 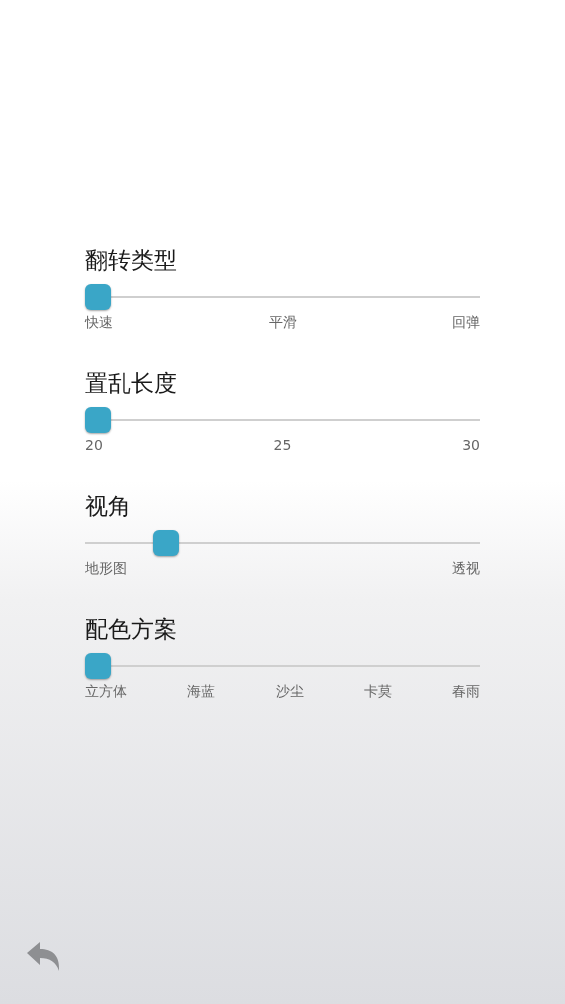 What do you see at coordinates (377, 691) in the screenshot?
I see `tick-label: 卡莫` at bounding box center [377, 691].